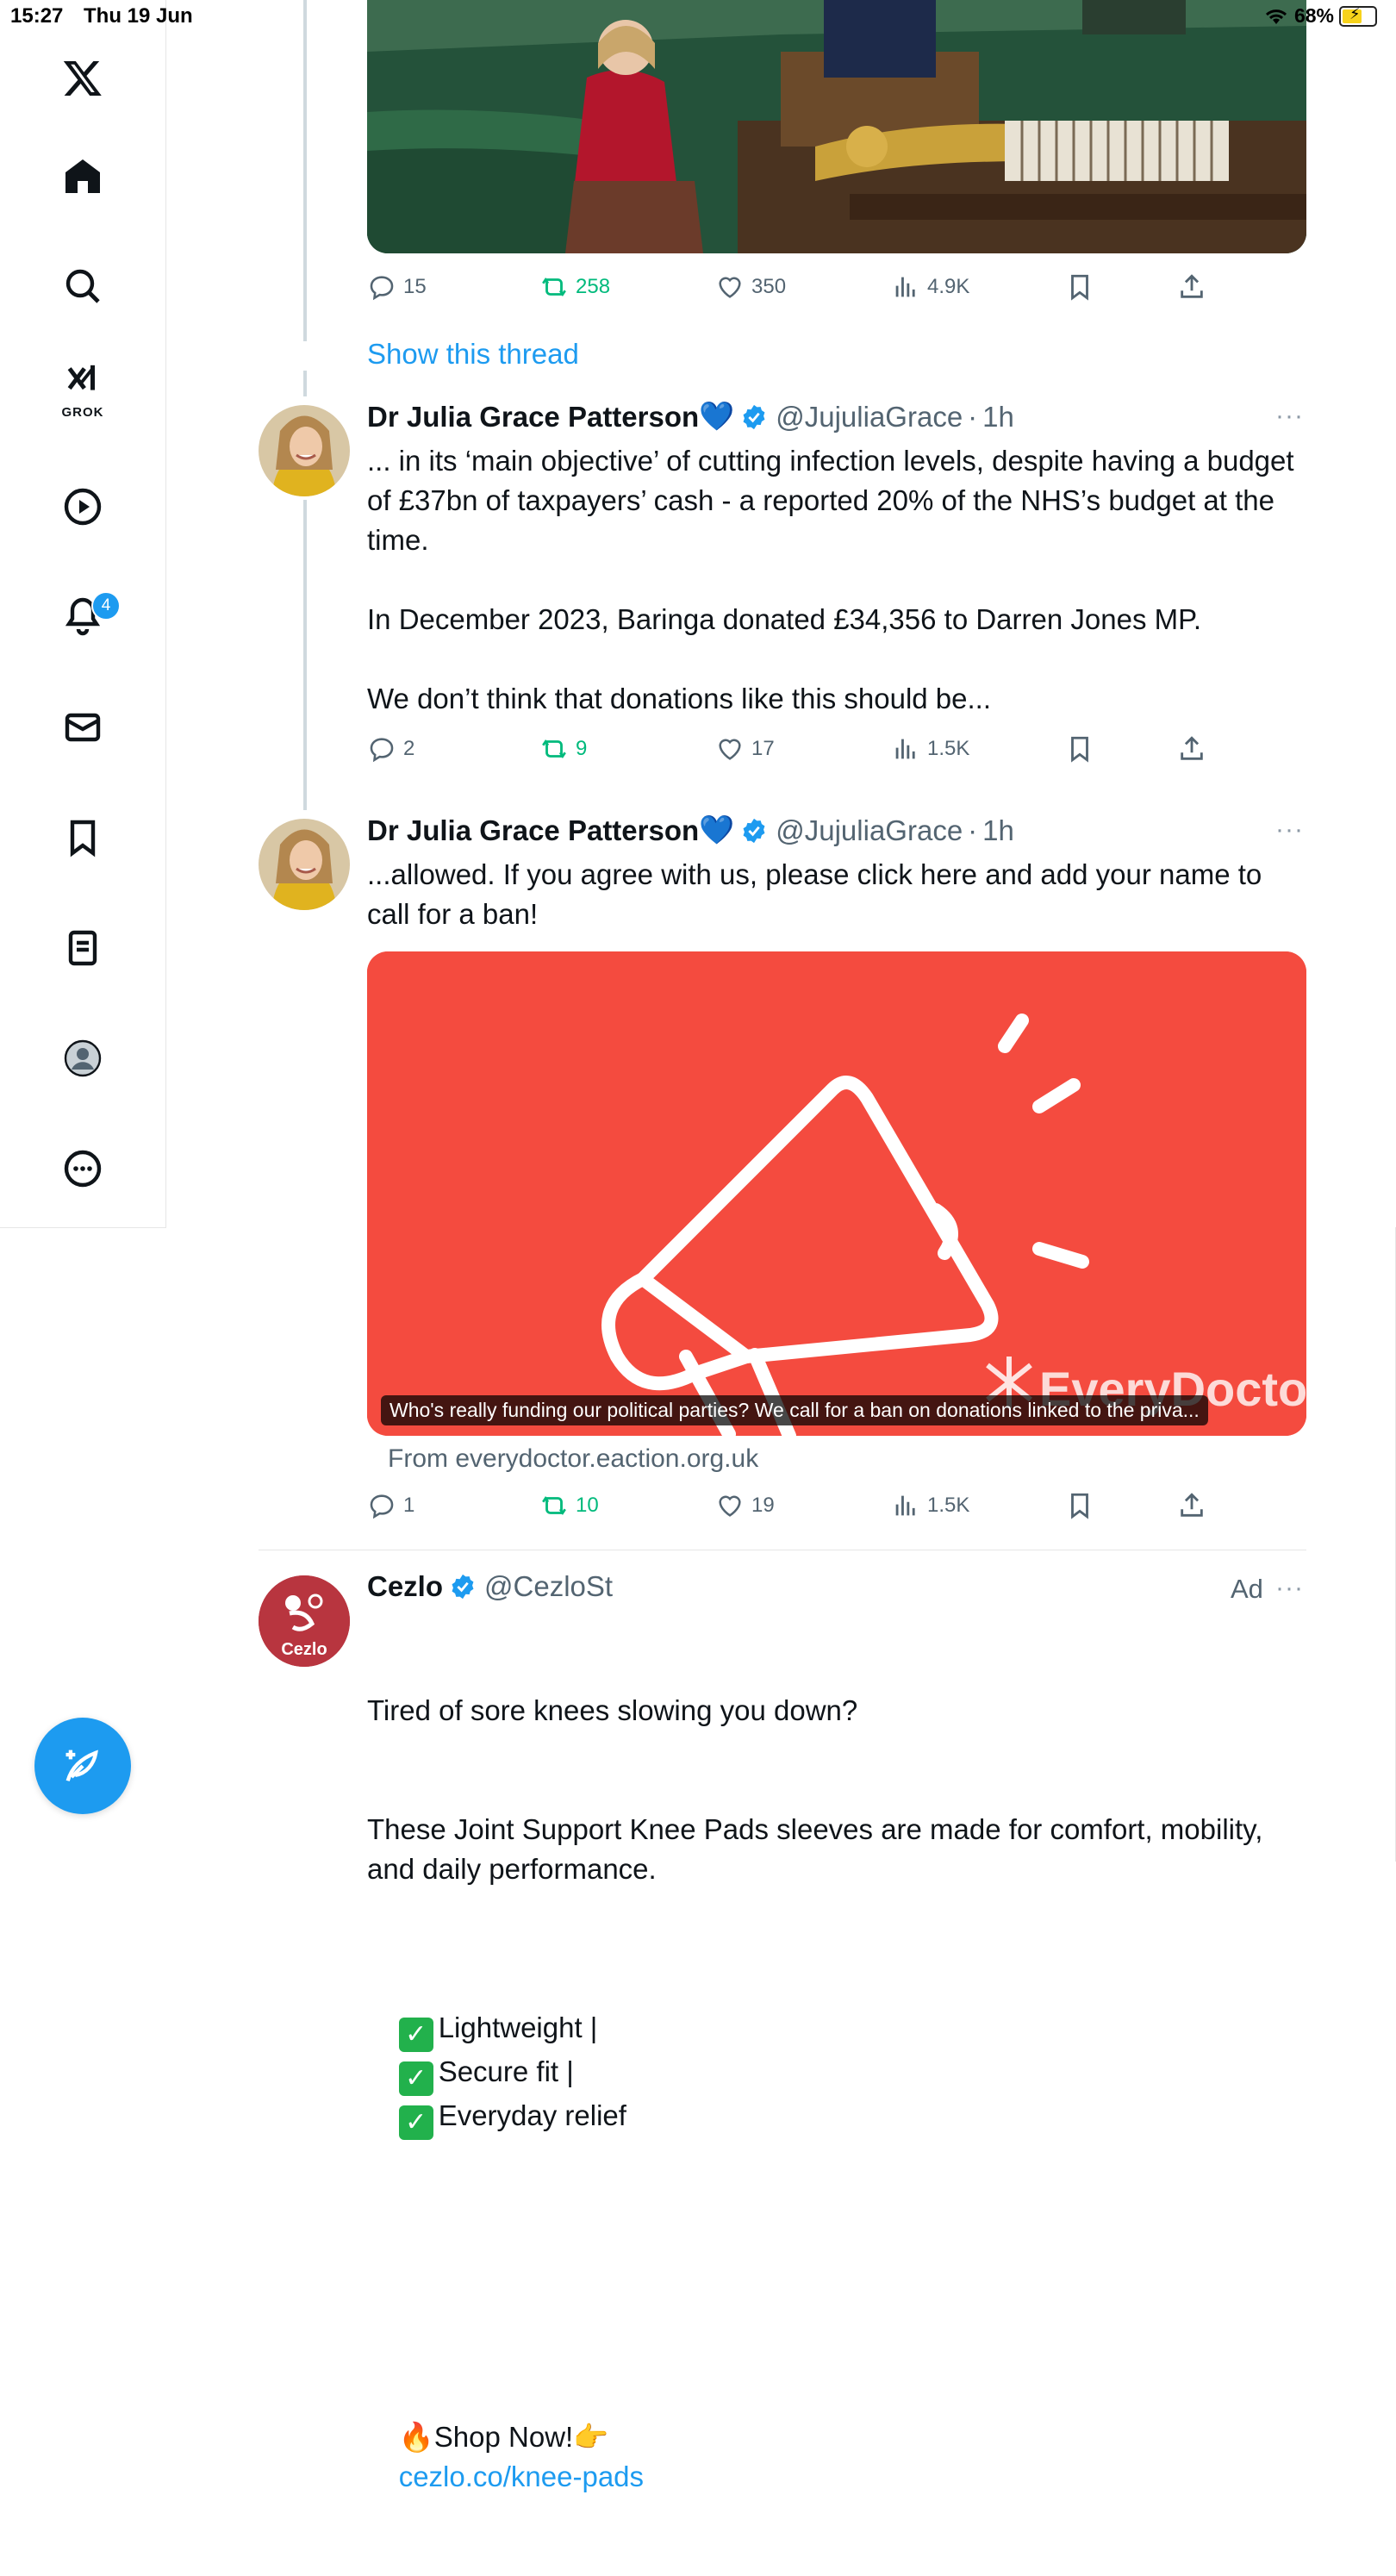  I want to click on profile-icon, so click(82, 1058).